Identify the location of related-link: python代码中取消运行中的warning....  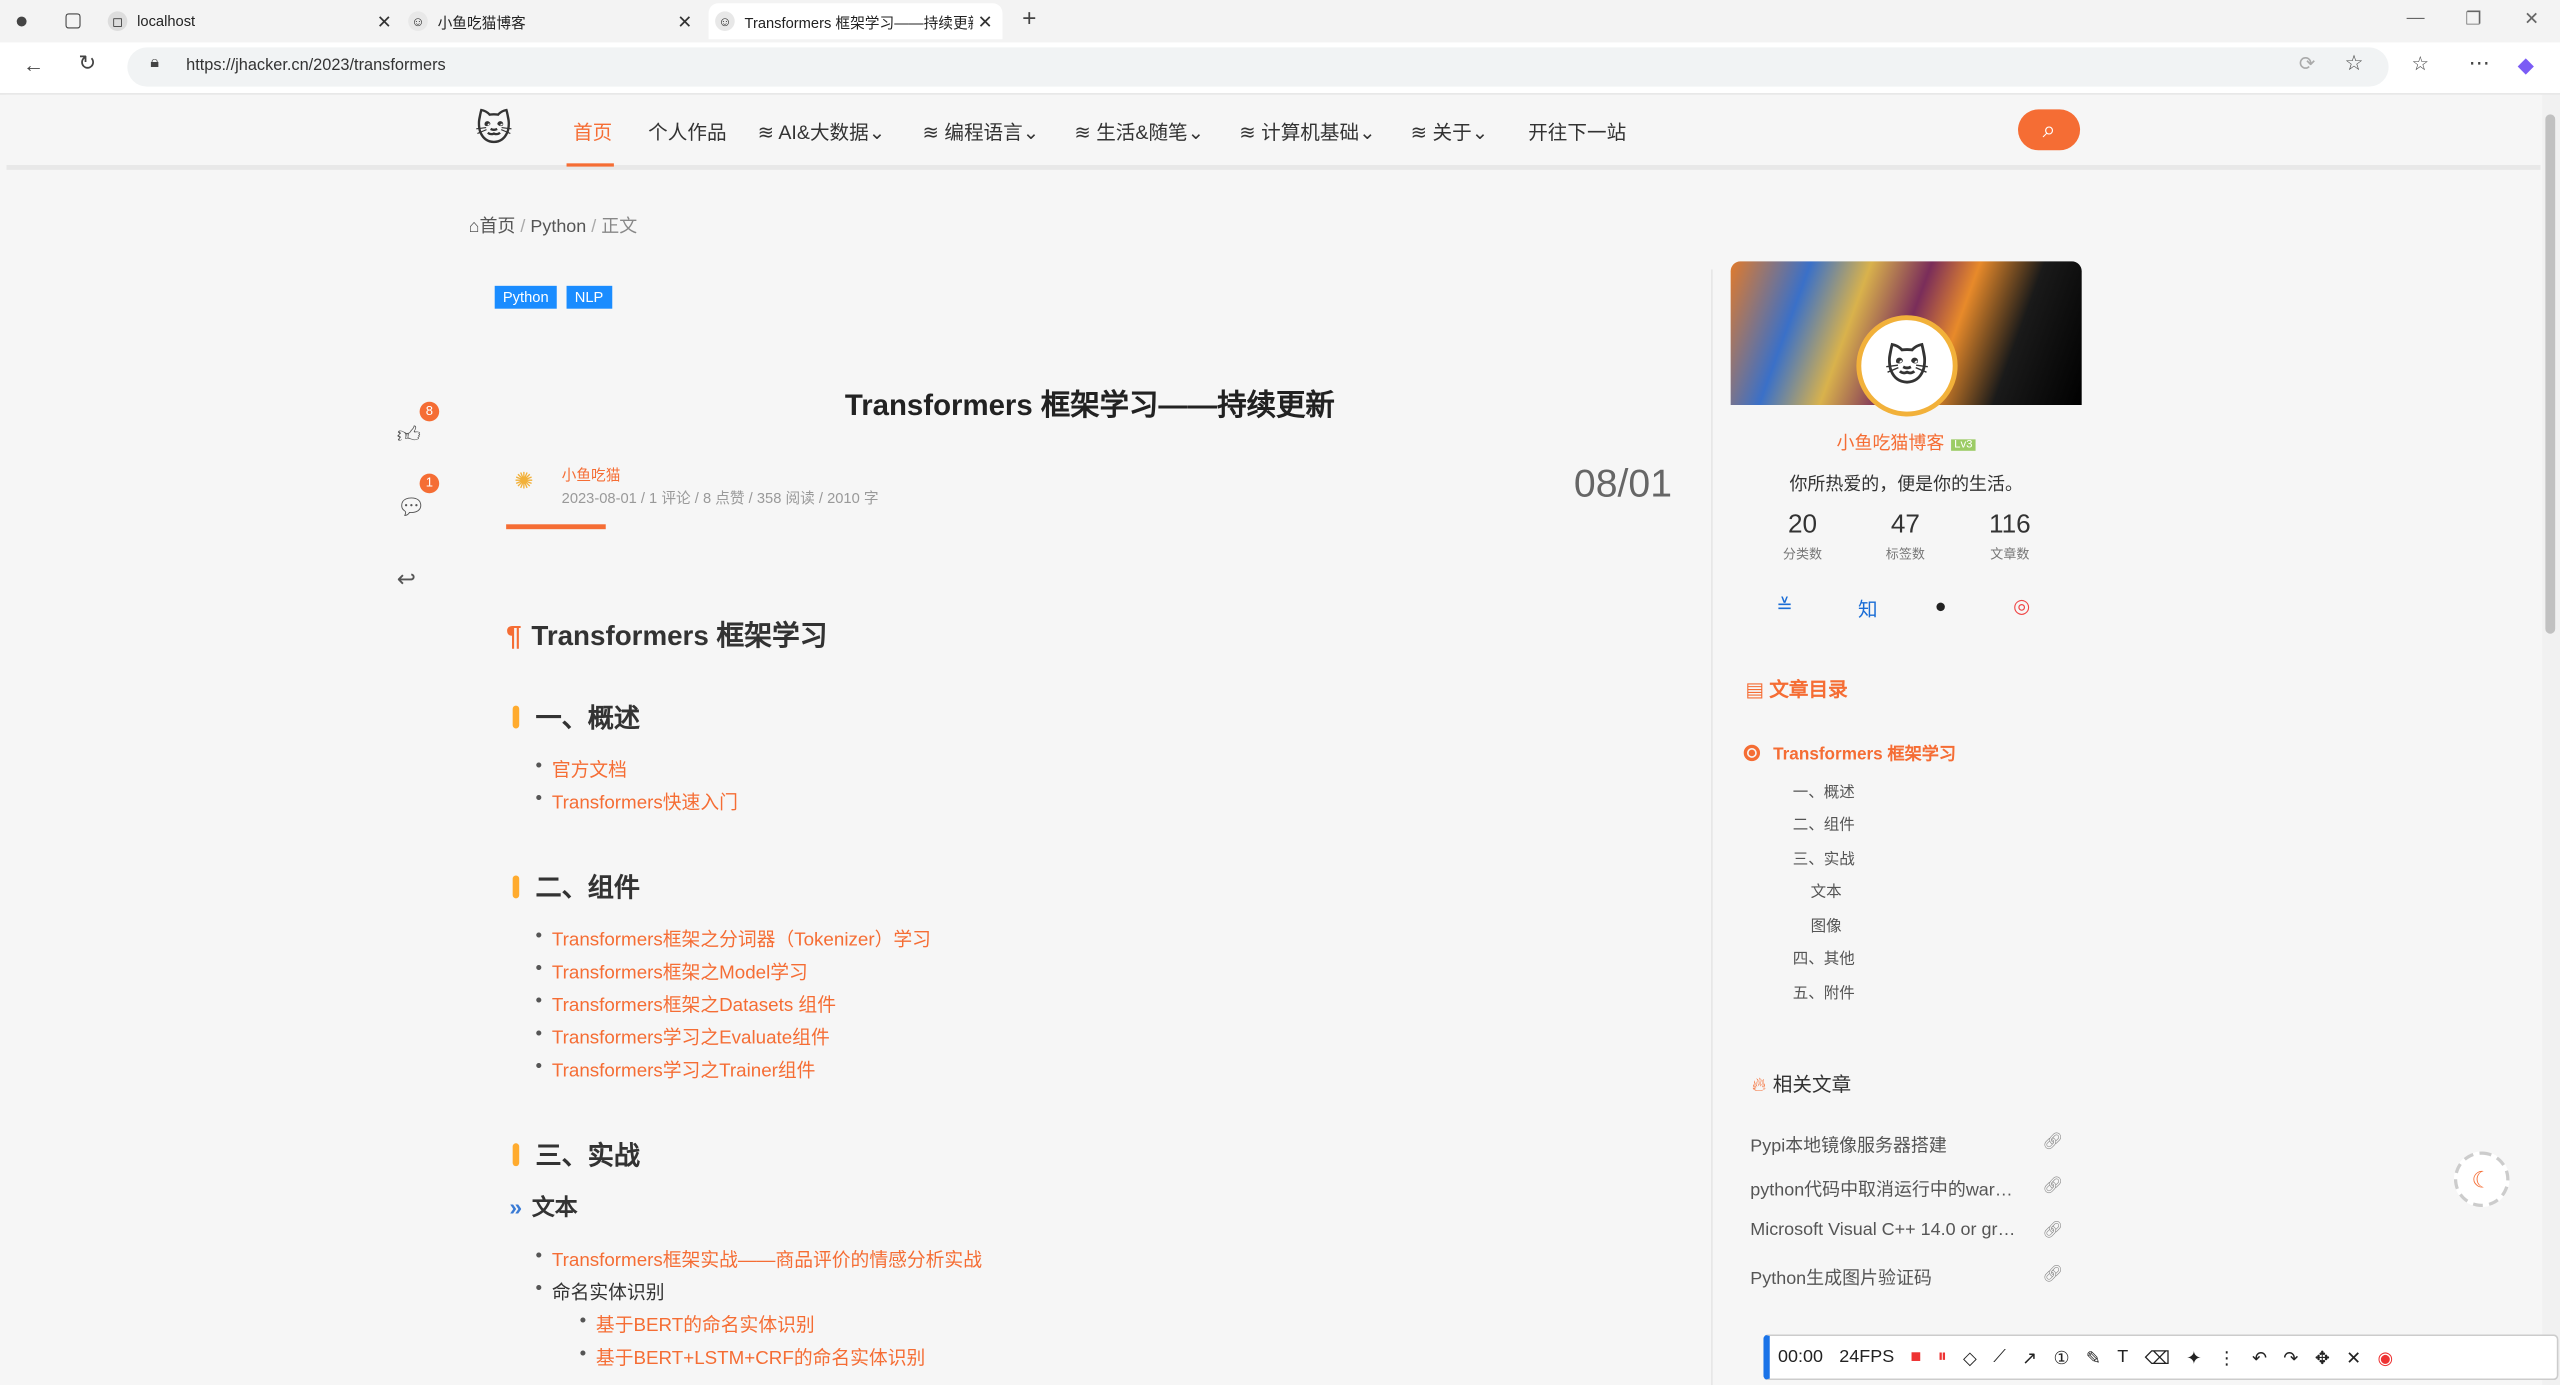
(1884, 1189).